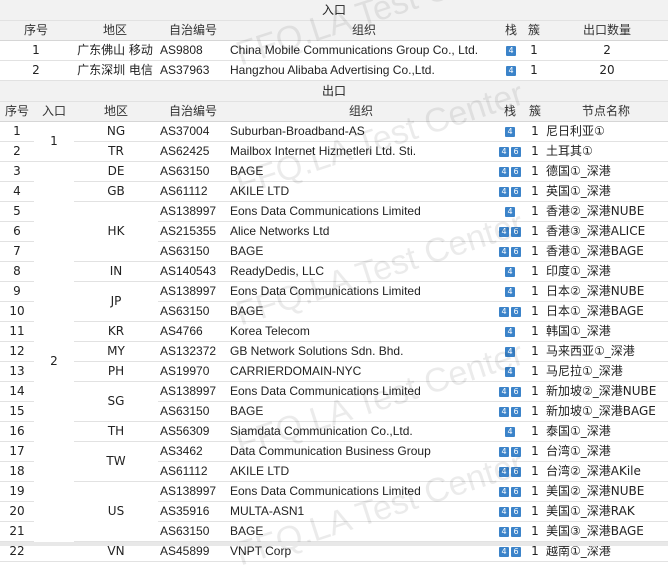 This screenshot has height=574, width=668. What do you see at coordinates (17, 391) in the screenshot?
I see `seq-cell: 14` at bounding box center [17, 391].